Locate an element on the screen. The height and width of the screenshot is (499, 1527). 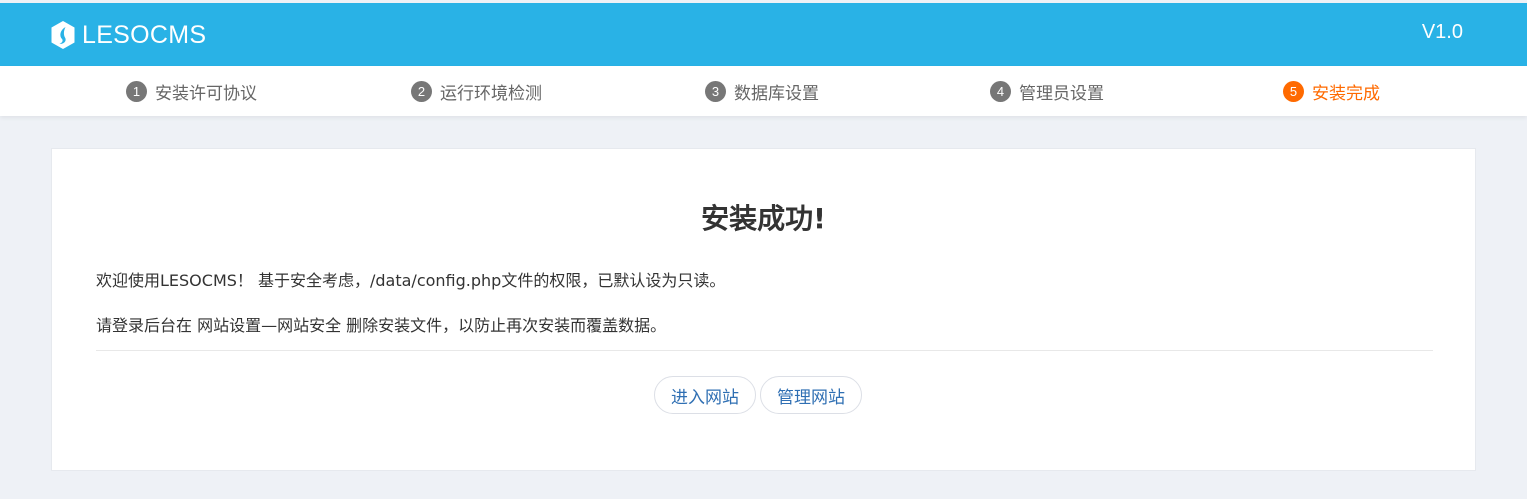
security-message: 请登录后台在 网站设置—网站安全 删除安装文件，以防止再次安装而覆盖数据。 is located at coordinates (381, 325).